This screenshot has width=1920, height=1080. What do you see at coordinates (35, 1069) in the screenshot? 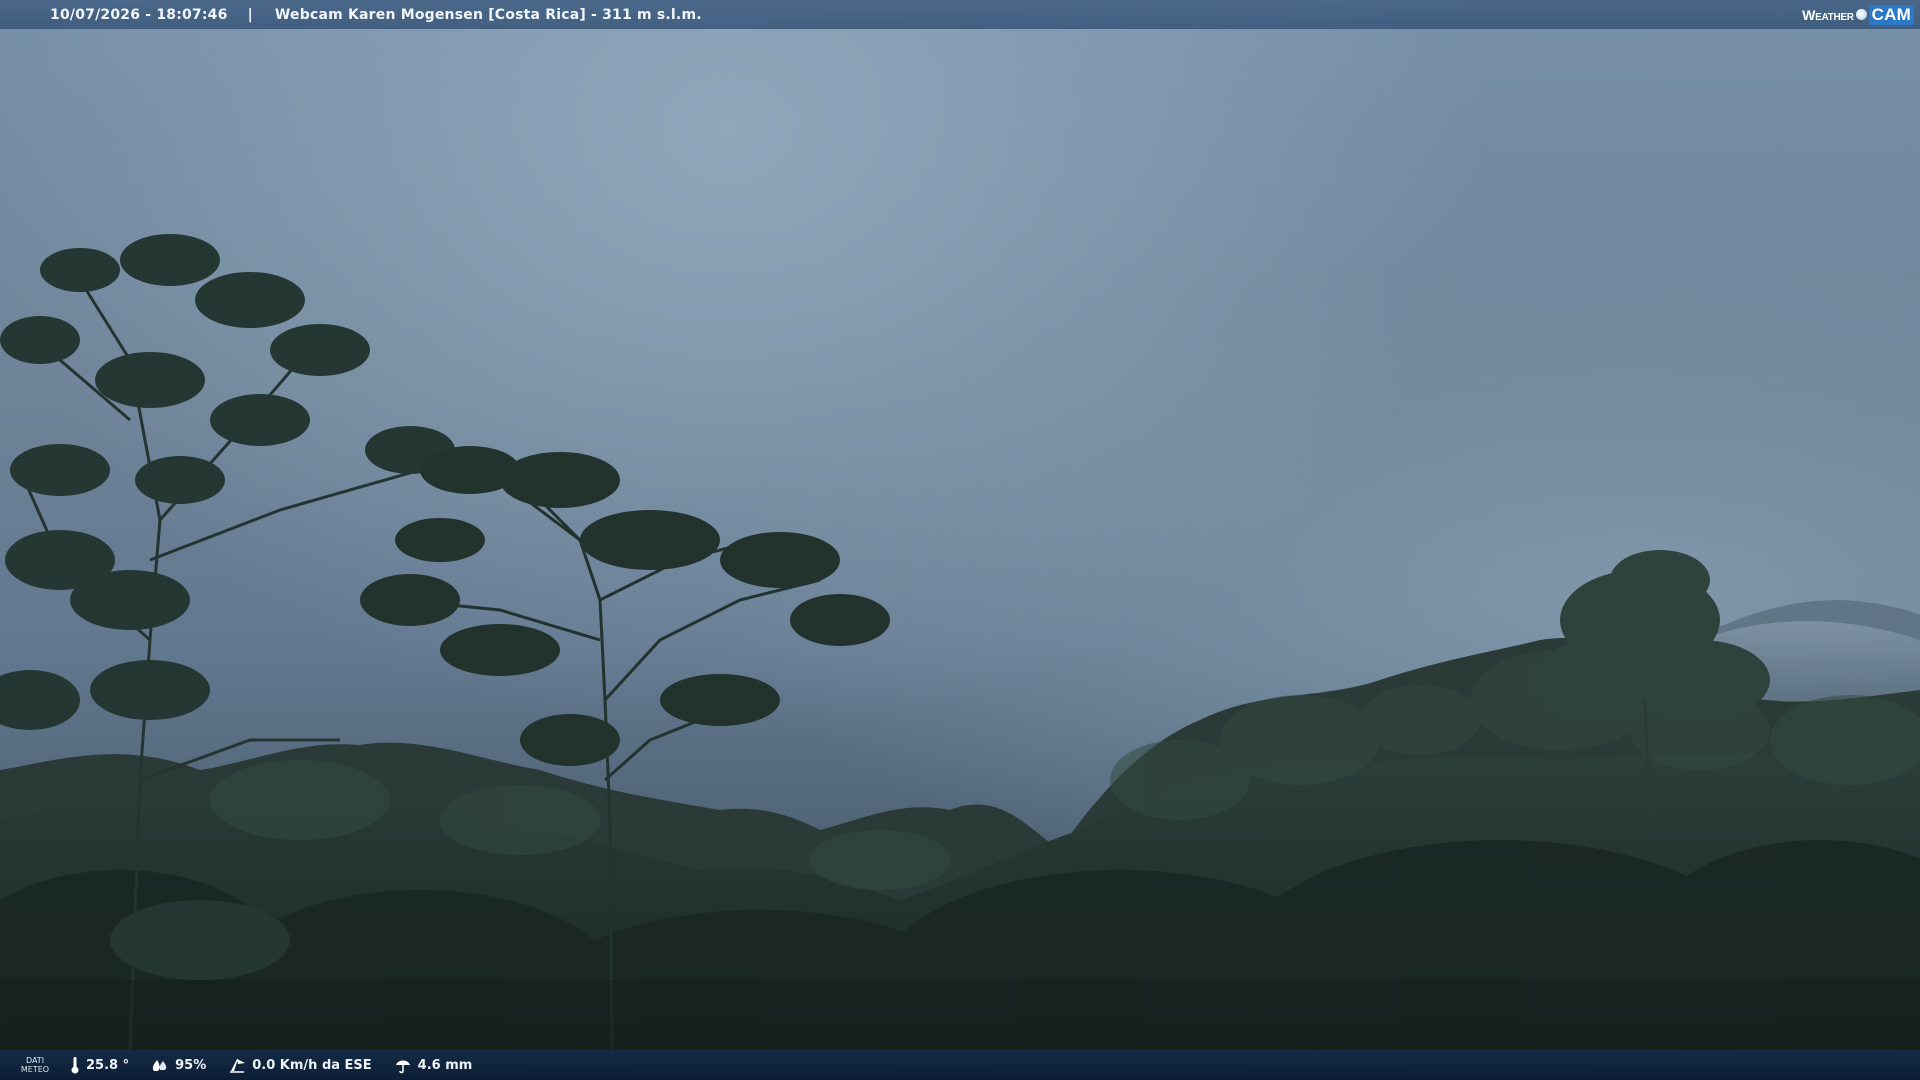
I see `weather-data-label-line2: METEO` at bounding box center [35, 1069].